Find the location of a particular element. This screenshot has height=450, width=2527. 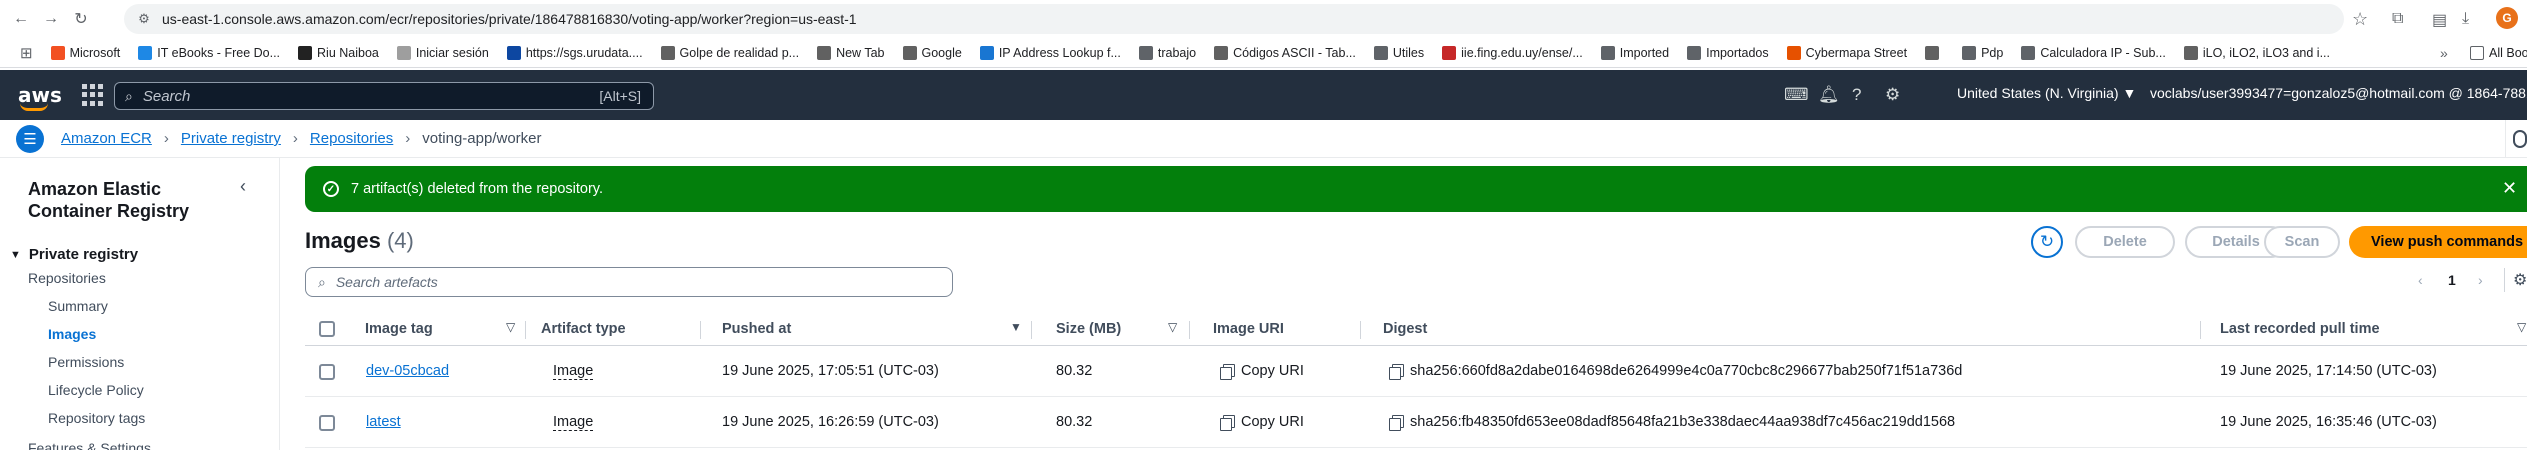

view-push-commands-button: View push commands is located at coordinates (2438, 242).